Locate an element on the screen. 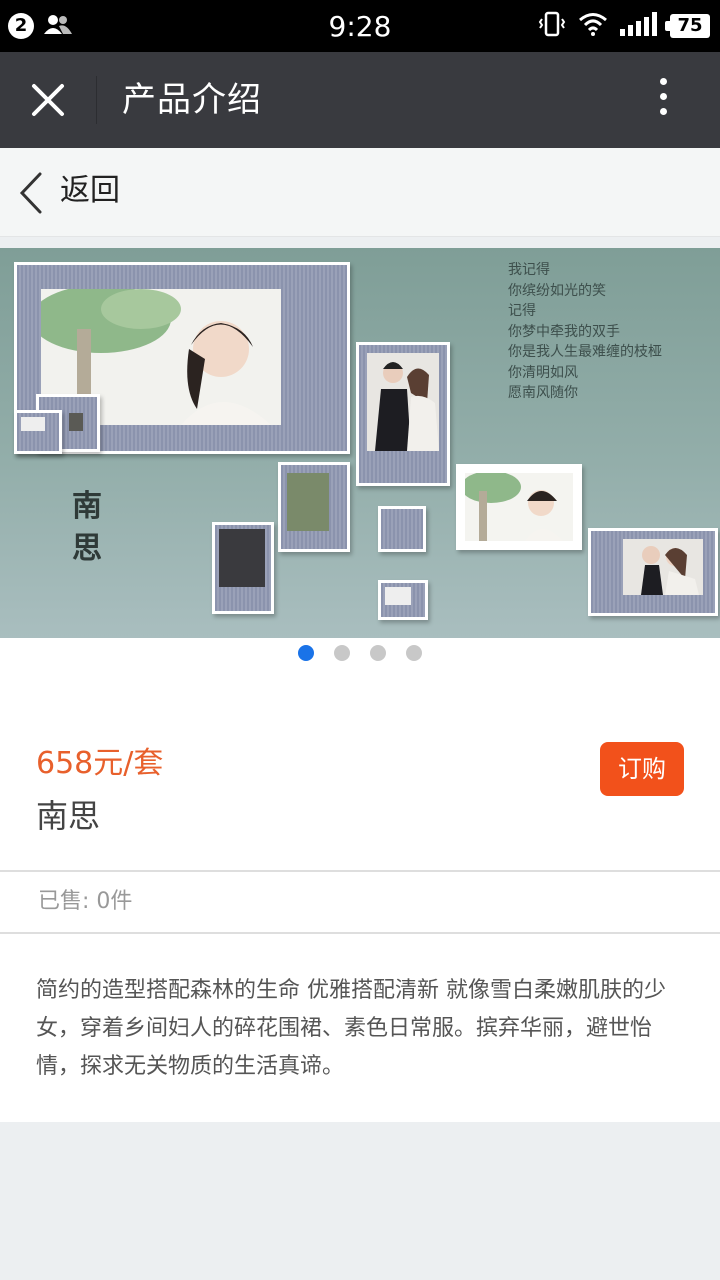 The image size is (720, 1280). poem-line: 你缤纷如光的笑 is located at coordinates (557, 290).